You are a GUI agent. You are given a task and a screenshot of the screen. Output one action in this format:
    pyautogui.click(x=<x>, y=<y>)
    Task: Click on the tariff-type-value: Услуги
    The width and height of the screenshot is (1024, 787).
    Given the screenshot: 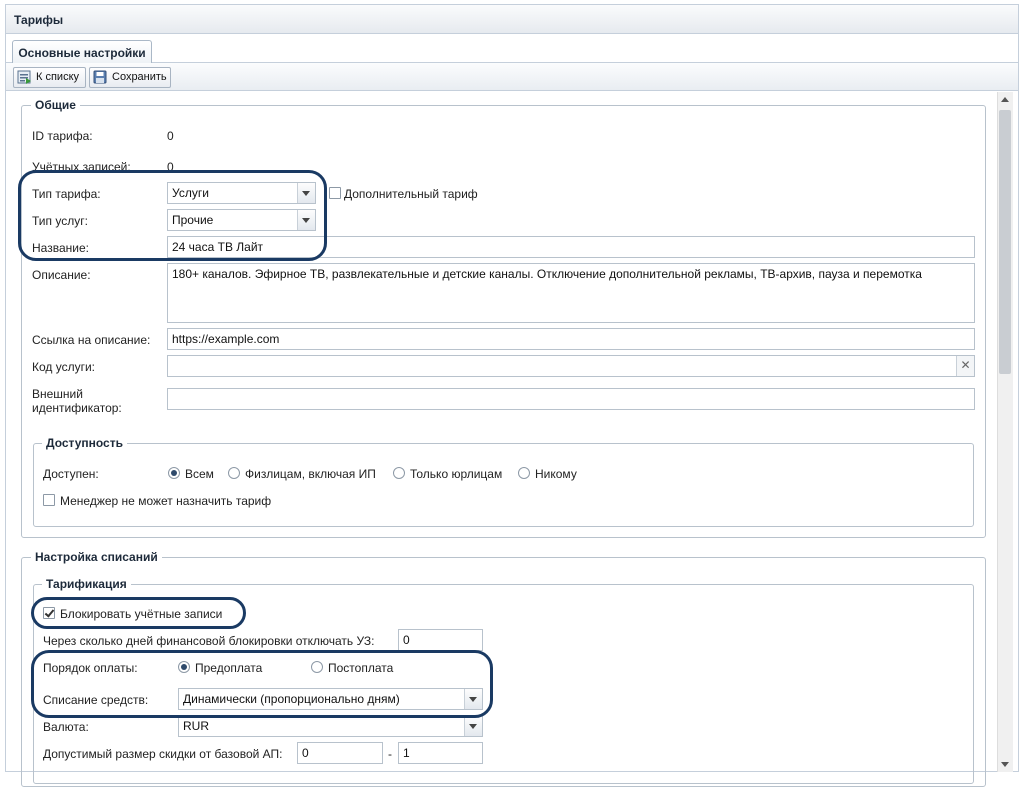 What is the action you would take?
    pyautogui.click(x=190, y=193)
    